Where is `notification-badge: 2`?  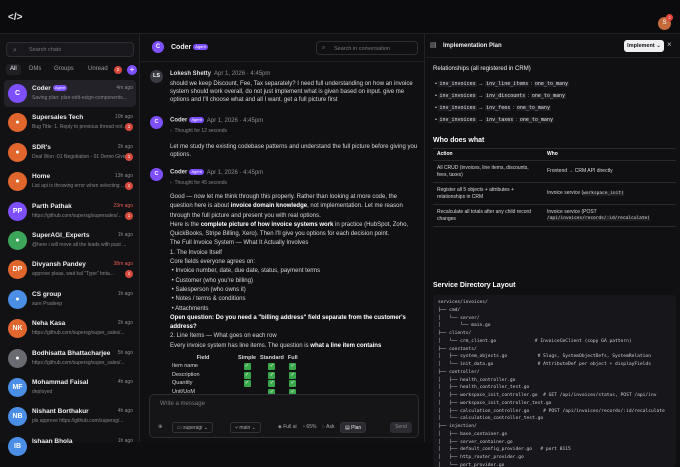
notification-badge: 2 is located at coordinates (669, 17).